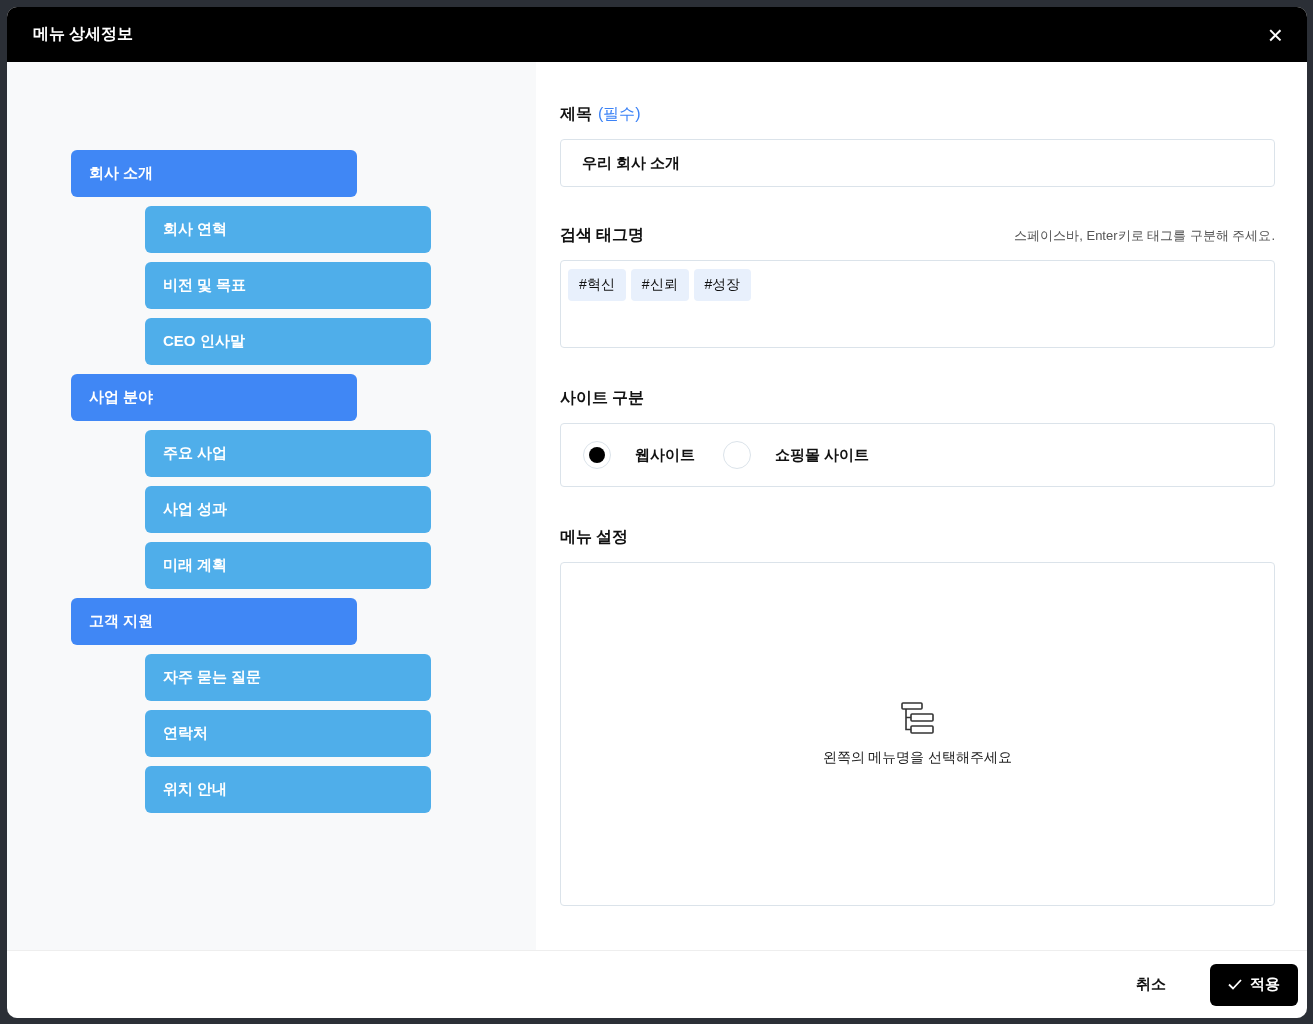 The image size is (1313, 1024). I want to click on title-input-field: 우리 회사 소개, so click(917, 163).